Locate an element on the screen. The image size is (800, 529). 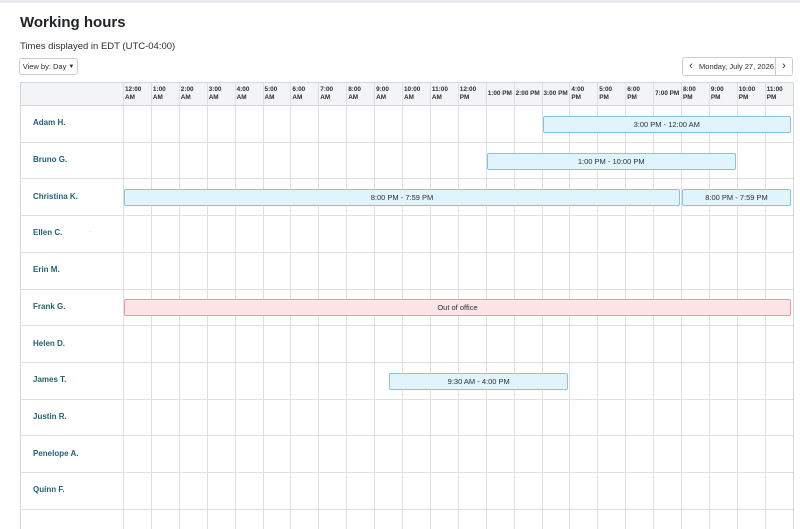
hour-header-label: 3:00 PM is located at coordinates (555, 93).